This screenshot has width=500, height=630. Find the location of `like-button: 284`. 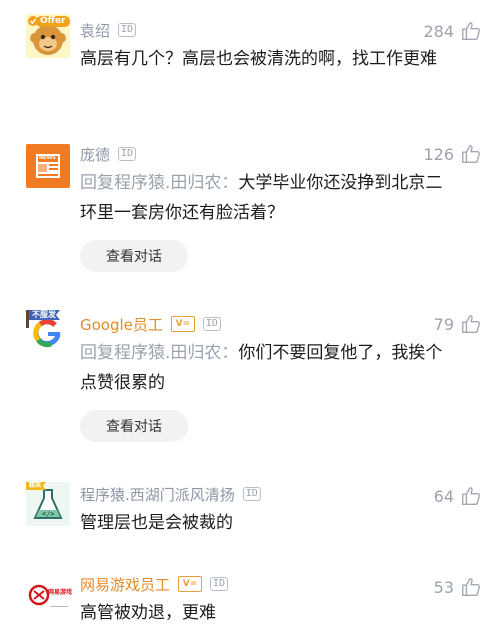

like-button: 284 is located at coordinates (452, 31).